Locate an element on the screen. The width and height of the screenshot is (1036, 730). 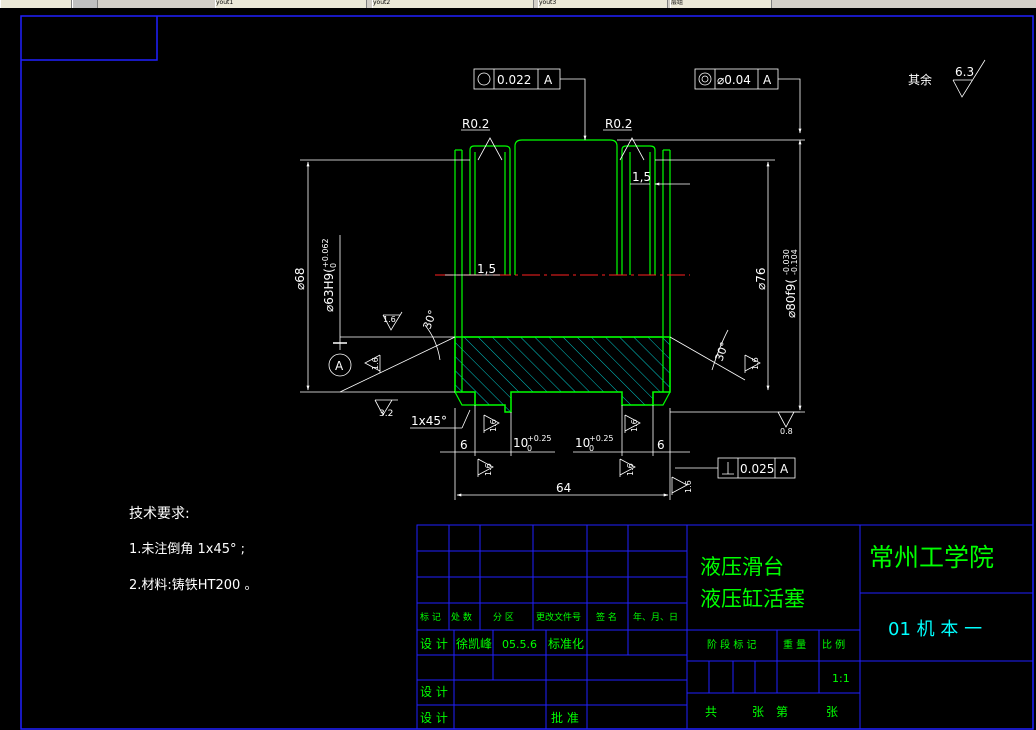
design-label-2: 设 计 is located at coordinates (434, 692).